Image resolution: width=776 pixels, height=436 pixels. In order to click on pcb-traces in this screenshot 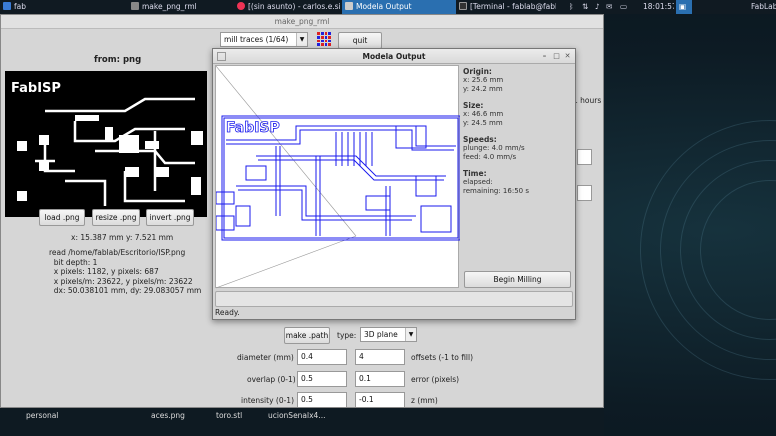, I will do `click(110, 151)`.